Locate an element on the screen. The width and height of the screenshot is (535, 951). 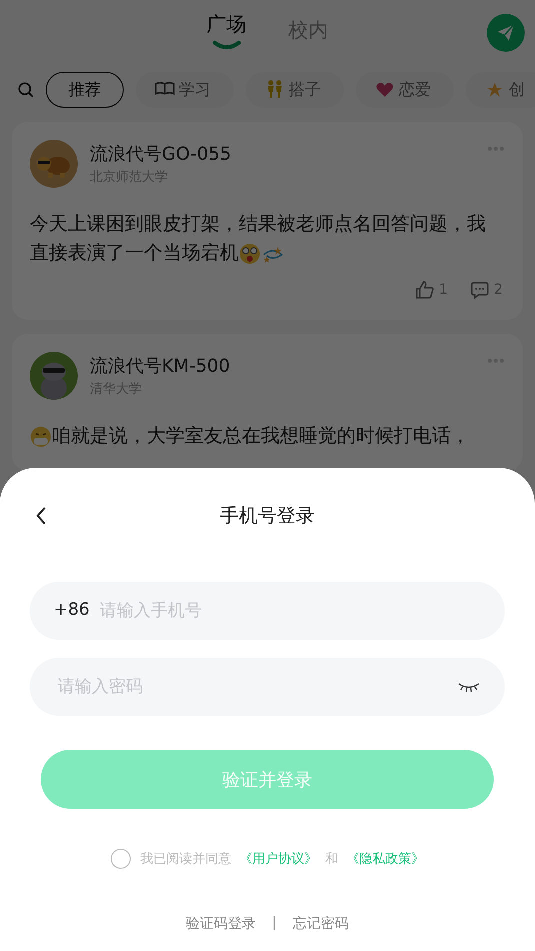
agreement-text: 我已阅读并同意 is located at coordinates (186, 859).